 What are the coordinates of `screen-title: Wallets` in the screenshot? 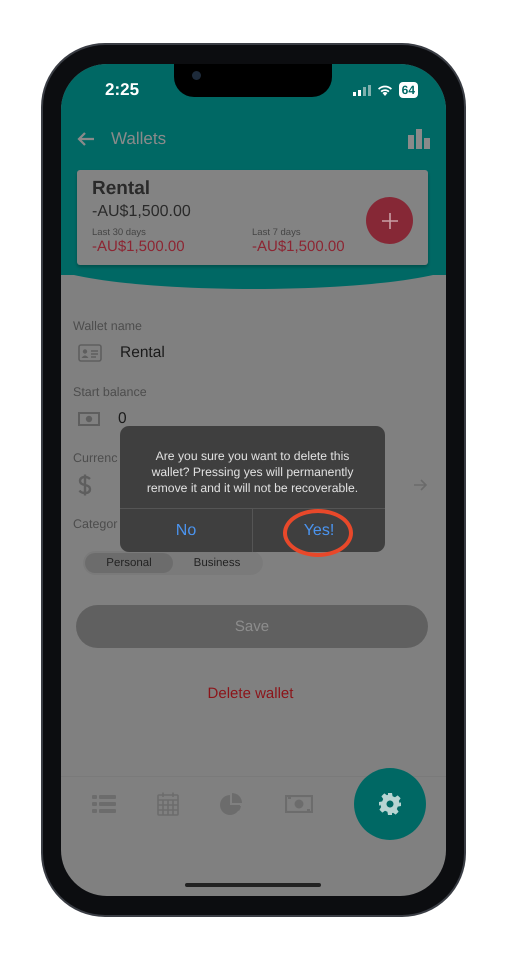 It's located at (139, 139).